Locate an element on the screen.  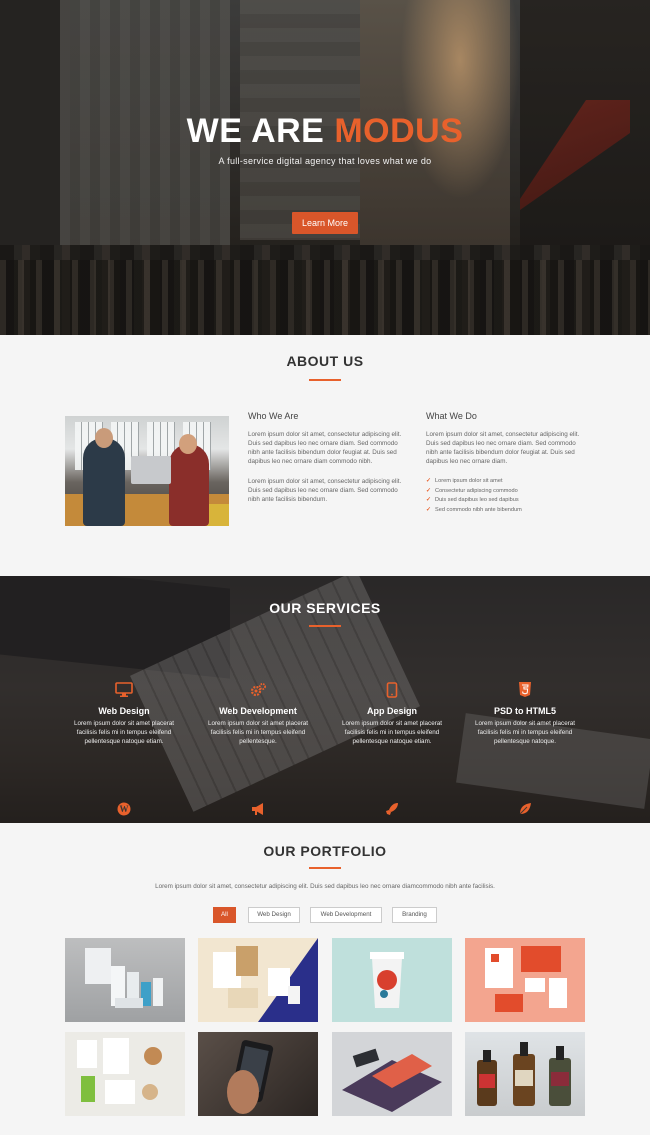
list-item: ✓ Sed commodo nibh ante bibendum is located at coordinates (474, 509).